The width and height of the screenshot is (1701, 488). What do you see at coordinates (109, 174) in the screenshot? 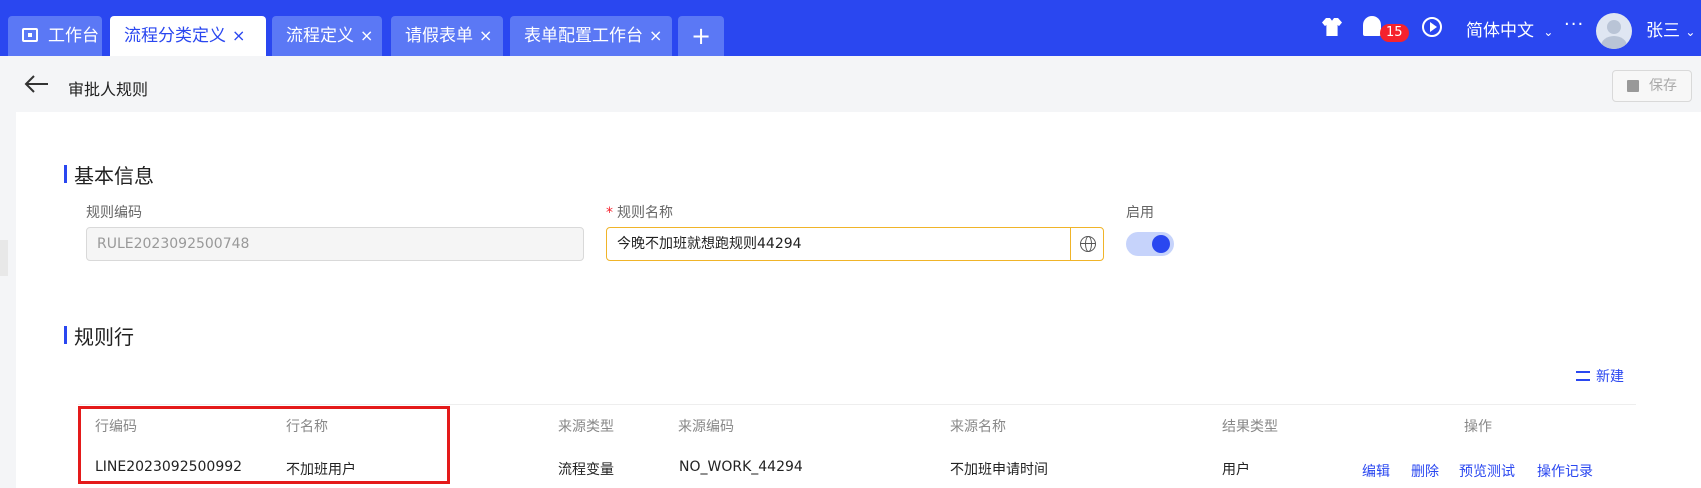
I see `section-title-basic-info: 基本信息` at bounding box center [109, 174].